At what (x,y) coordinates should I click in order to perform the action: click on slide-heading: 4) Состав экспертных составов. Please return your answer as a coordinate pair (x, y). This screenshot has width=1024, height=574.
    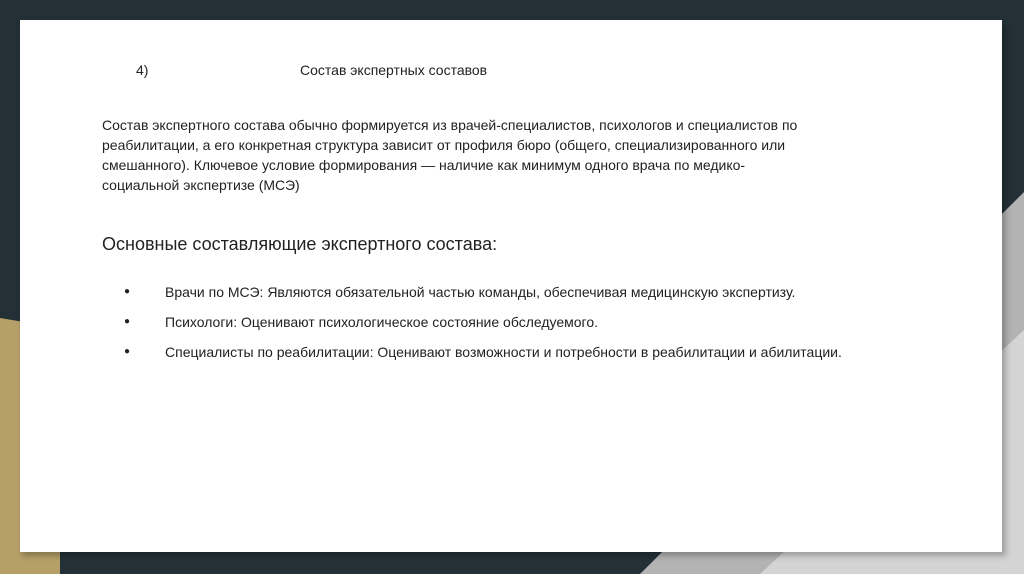
    Looking at the image, I should click on (511, 72).